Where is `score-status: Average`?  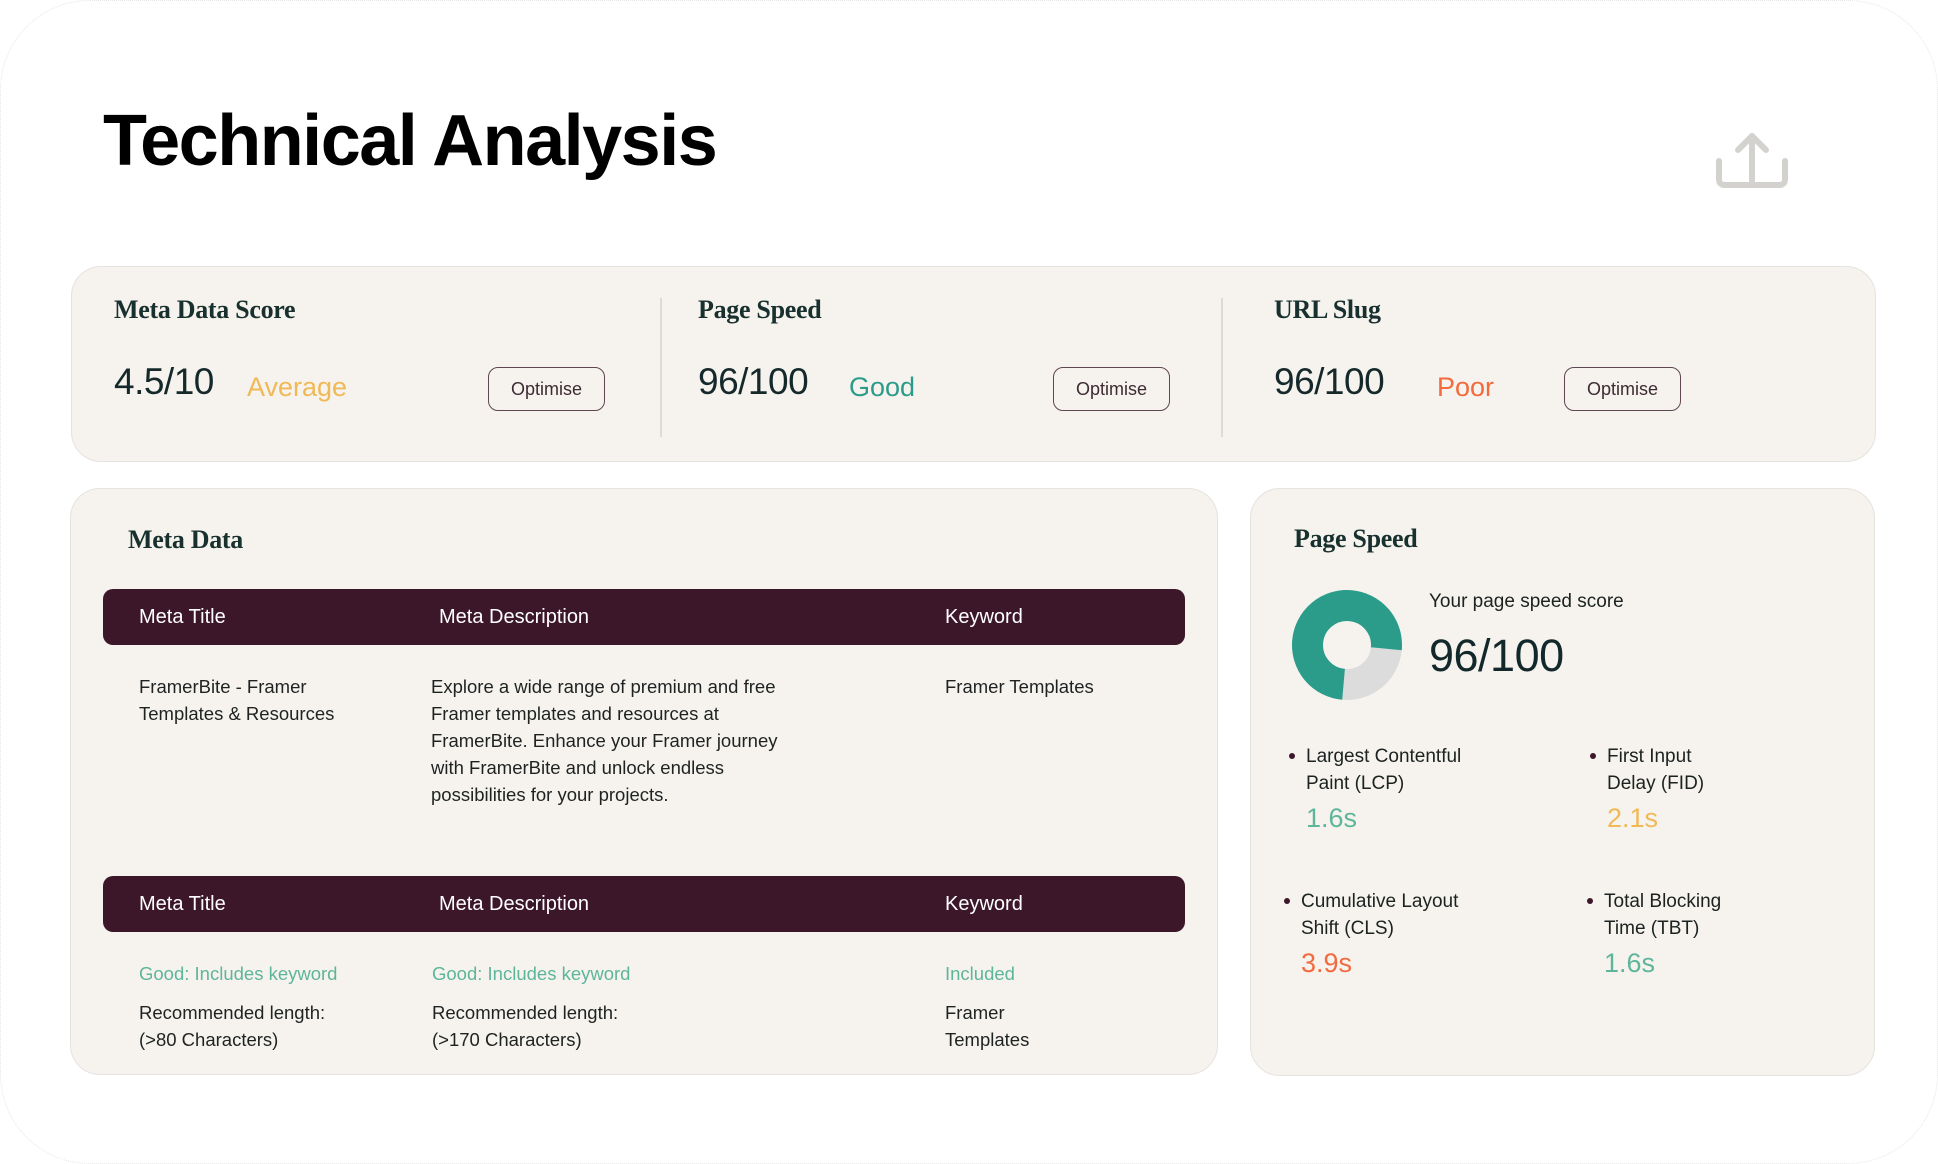
score-status: Average is located at coordinates (297, 387).